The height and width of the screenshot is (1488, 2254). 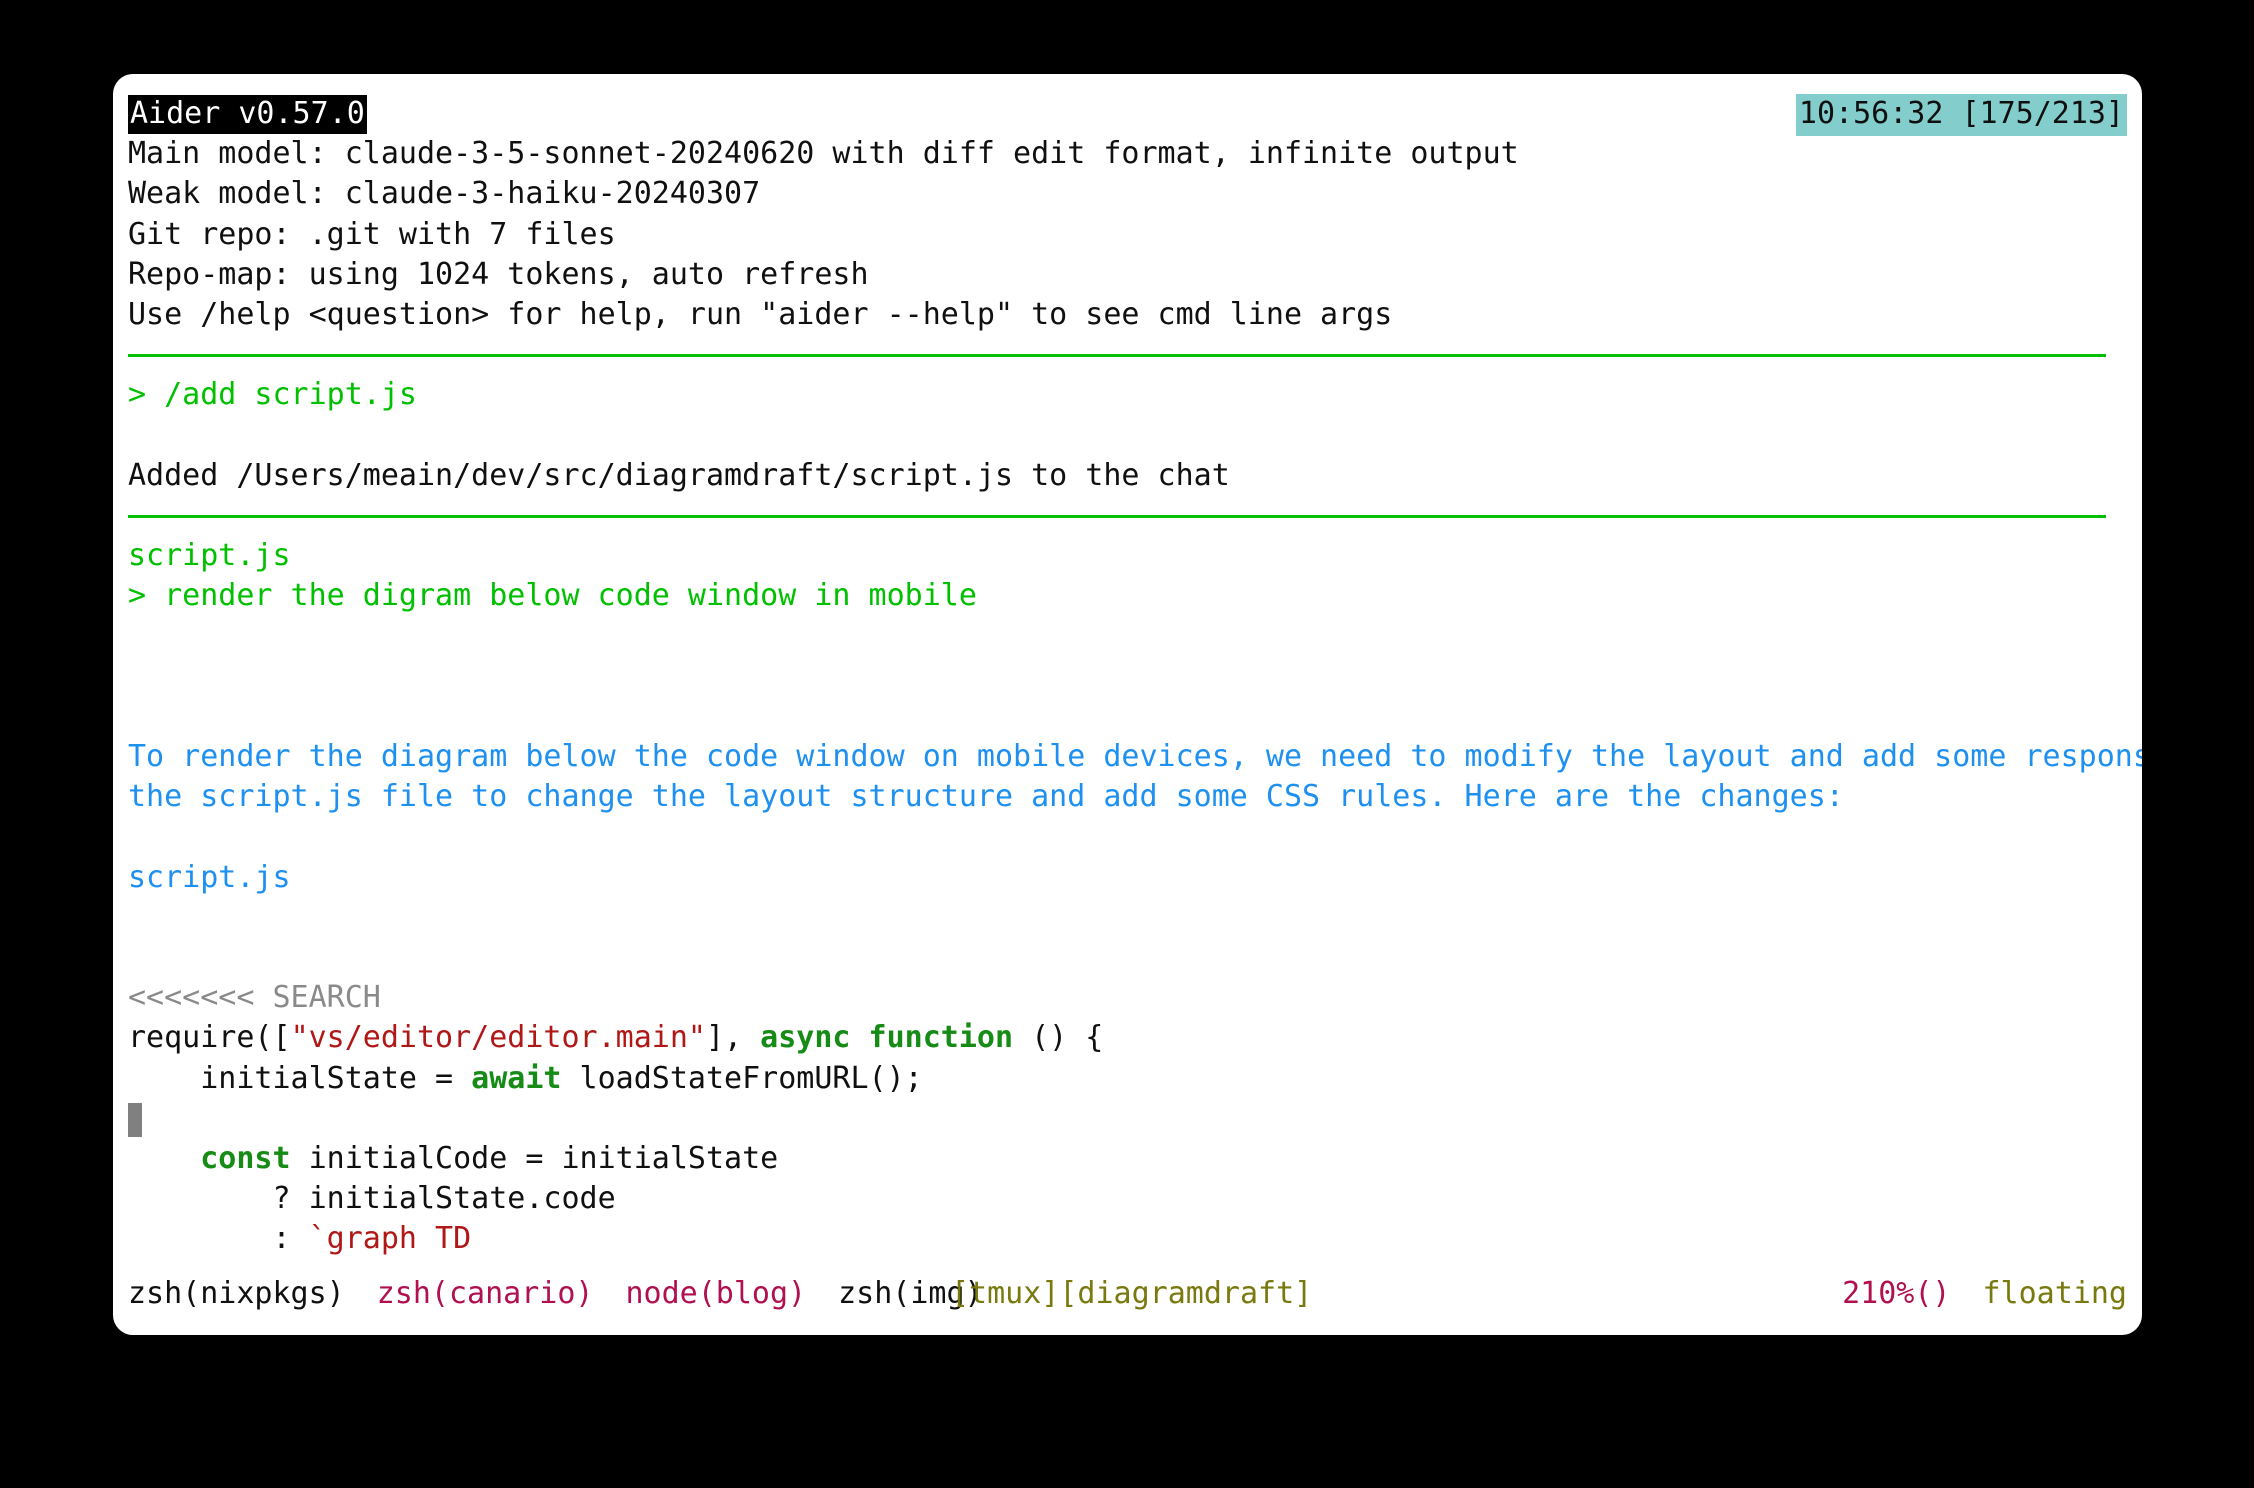 What do you see at coordinates (1127, 1239) in the screenshot?
I see `code-line-ternary-false: : `graph TD` at bounding box center [1127, 1239].